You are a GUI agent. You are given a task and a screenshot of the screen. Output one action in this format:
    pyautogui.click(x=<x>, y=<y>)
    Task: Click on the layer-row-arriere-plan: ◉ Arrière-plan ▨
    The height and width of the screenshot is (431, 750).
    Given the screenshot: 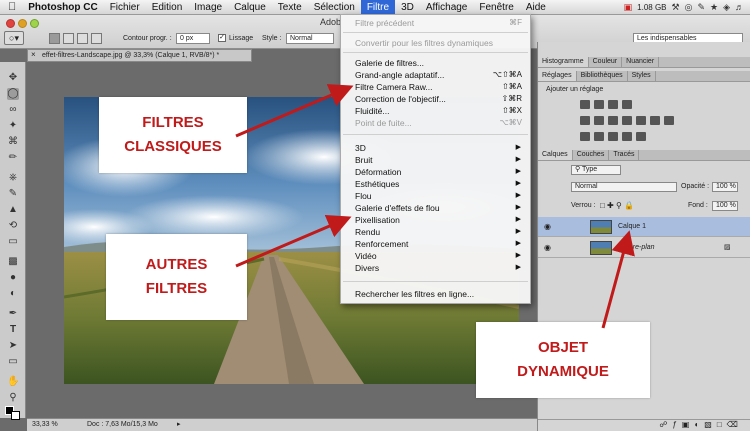 What is the action you would take?
    pyautogui.click(x=644, y=248)
    